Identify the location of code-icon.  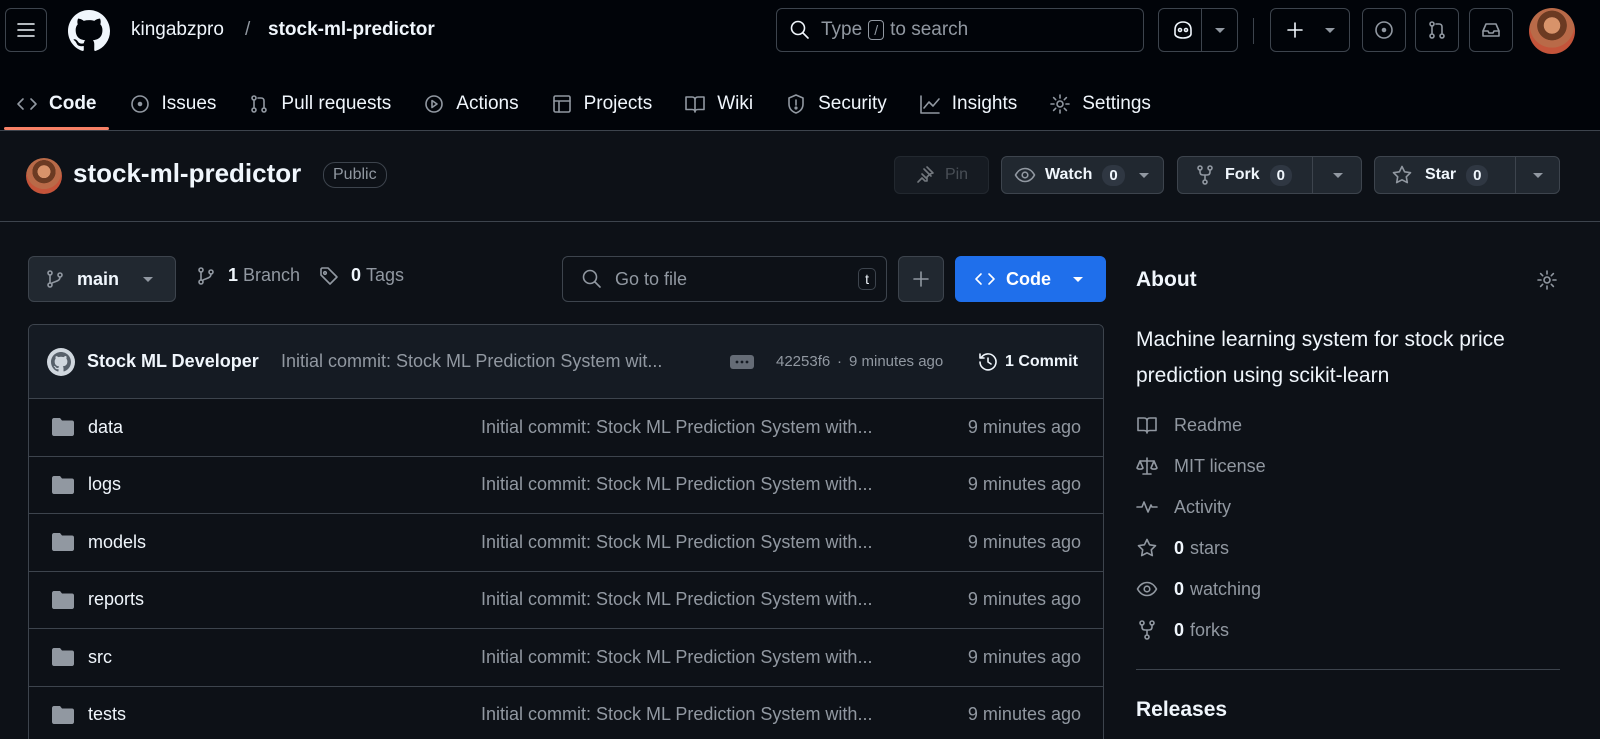
(985, 279).